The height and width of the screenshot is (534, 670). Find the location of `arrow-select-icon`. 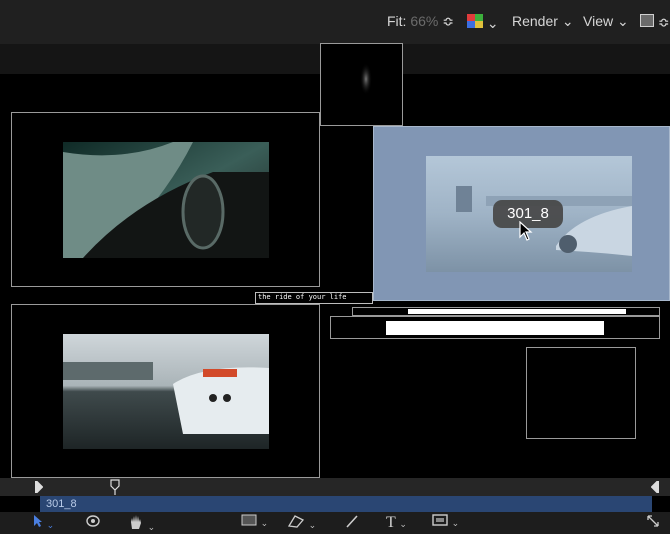

arrow-select-icon is located at coordinates (38, 521).